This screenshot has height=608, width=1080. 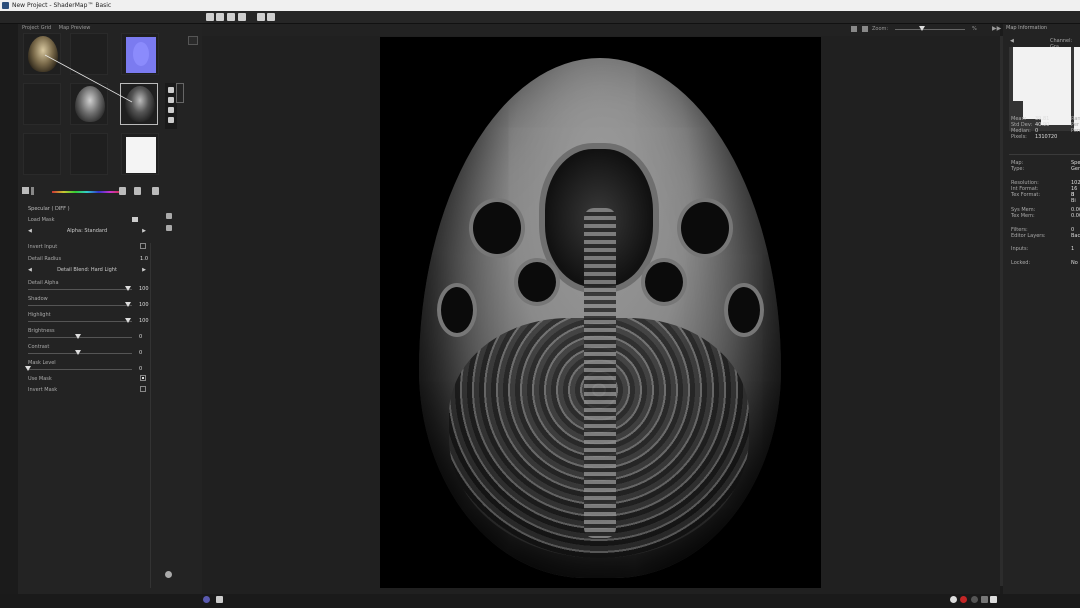 I want to click on sliders-icon, so click(x=169, y=216).